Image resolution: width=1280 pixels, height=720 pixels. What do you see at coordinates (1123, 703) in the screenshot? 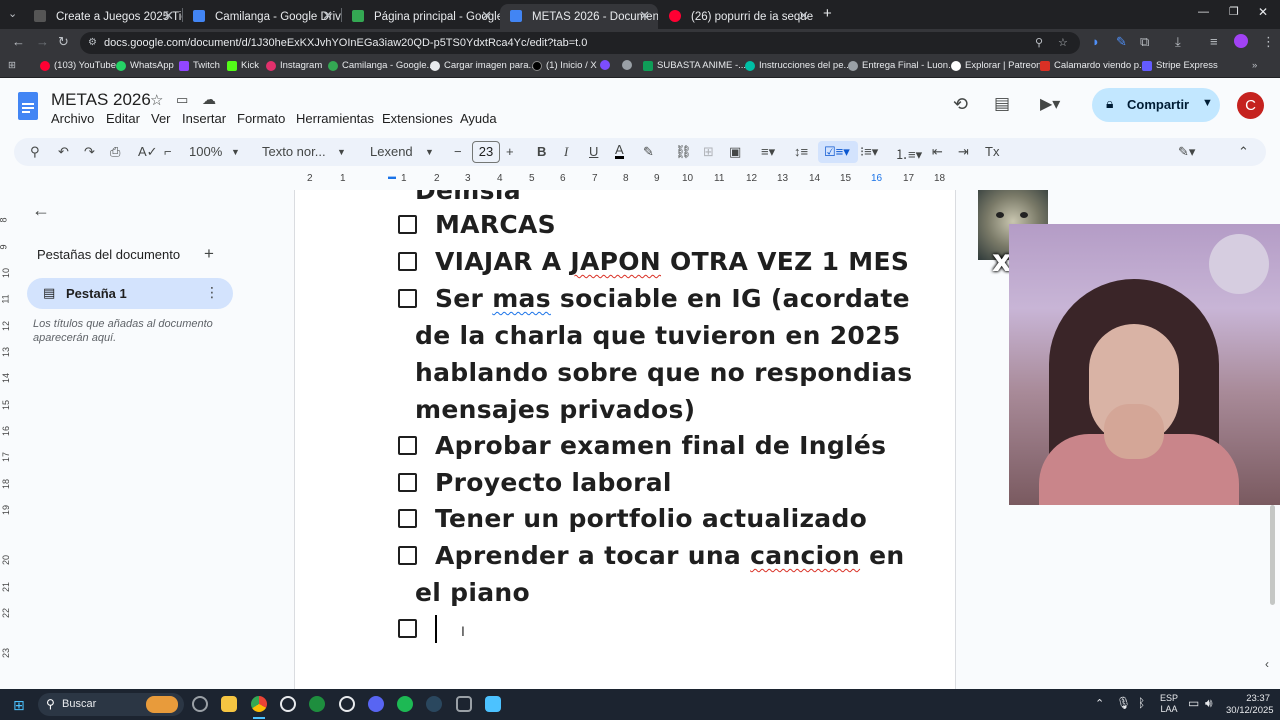
I see `microphone-icon: 🎙︎` at bounding box center [1123, 703].